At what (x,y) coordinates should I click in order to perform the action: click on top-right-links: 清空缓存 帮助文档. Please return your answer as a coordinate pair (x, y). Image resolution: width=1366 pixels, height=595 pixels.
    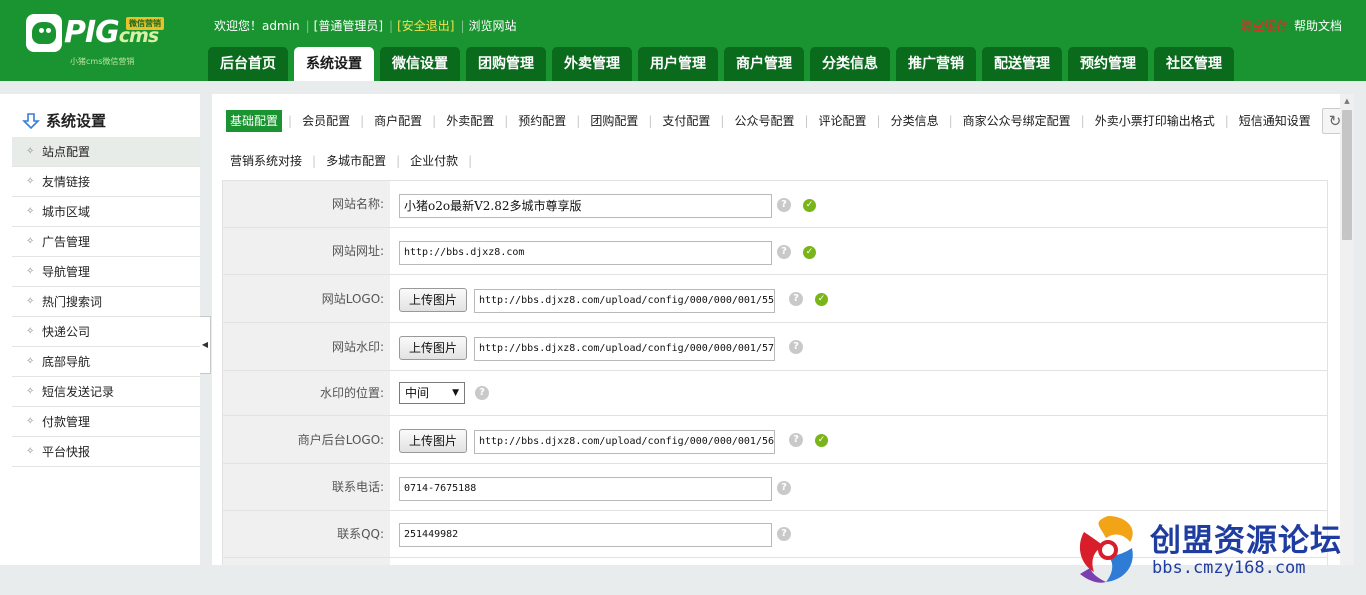
    Looking at the image, I should click on (1291, 25).